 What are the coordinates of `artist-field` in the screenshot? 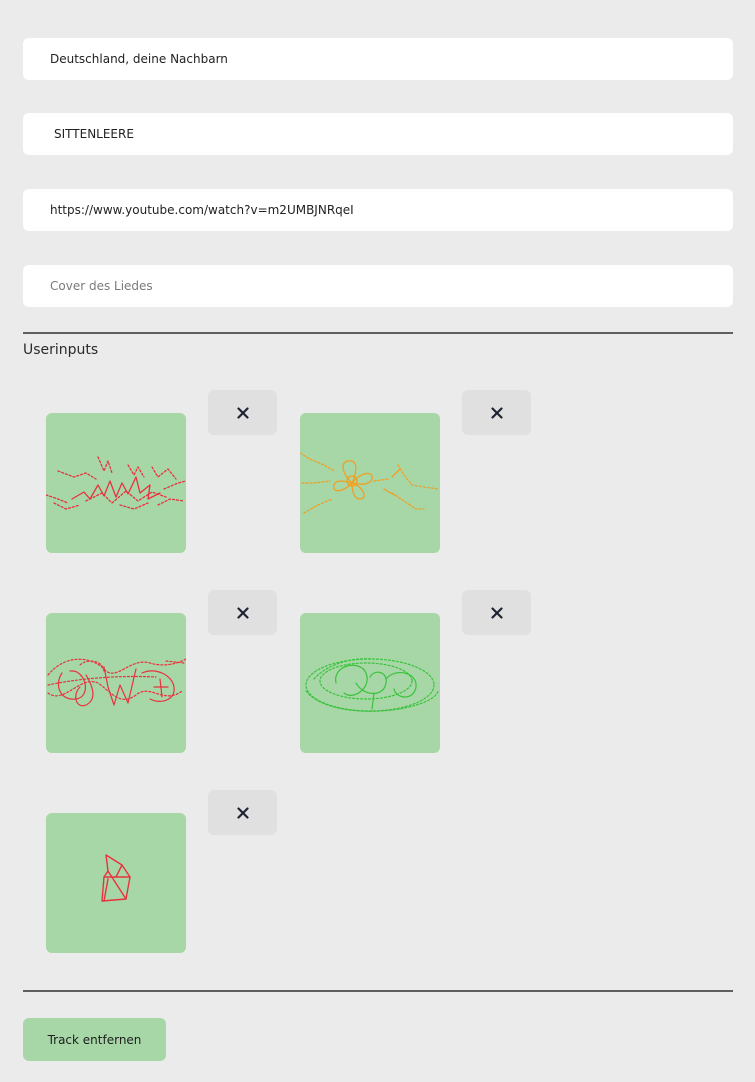 It's located at (378, 59).